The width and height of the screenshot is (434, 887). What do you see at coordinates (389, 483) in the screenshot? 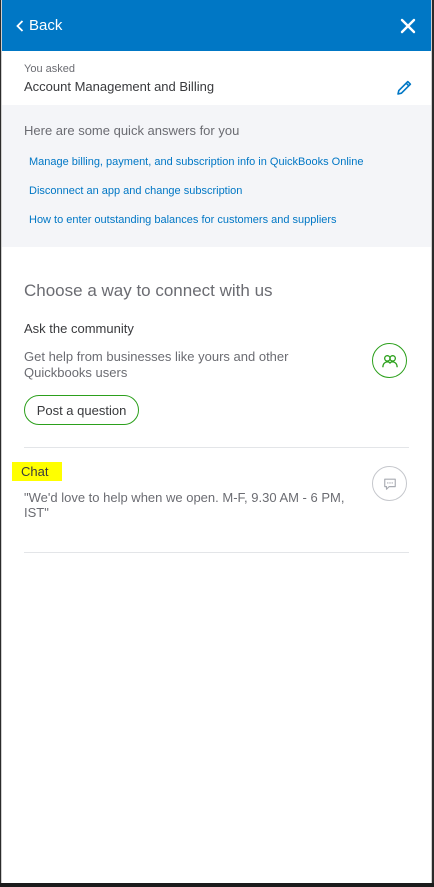
I see `chat-bubble-icon` at bounding box center [389, 483].